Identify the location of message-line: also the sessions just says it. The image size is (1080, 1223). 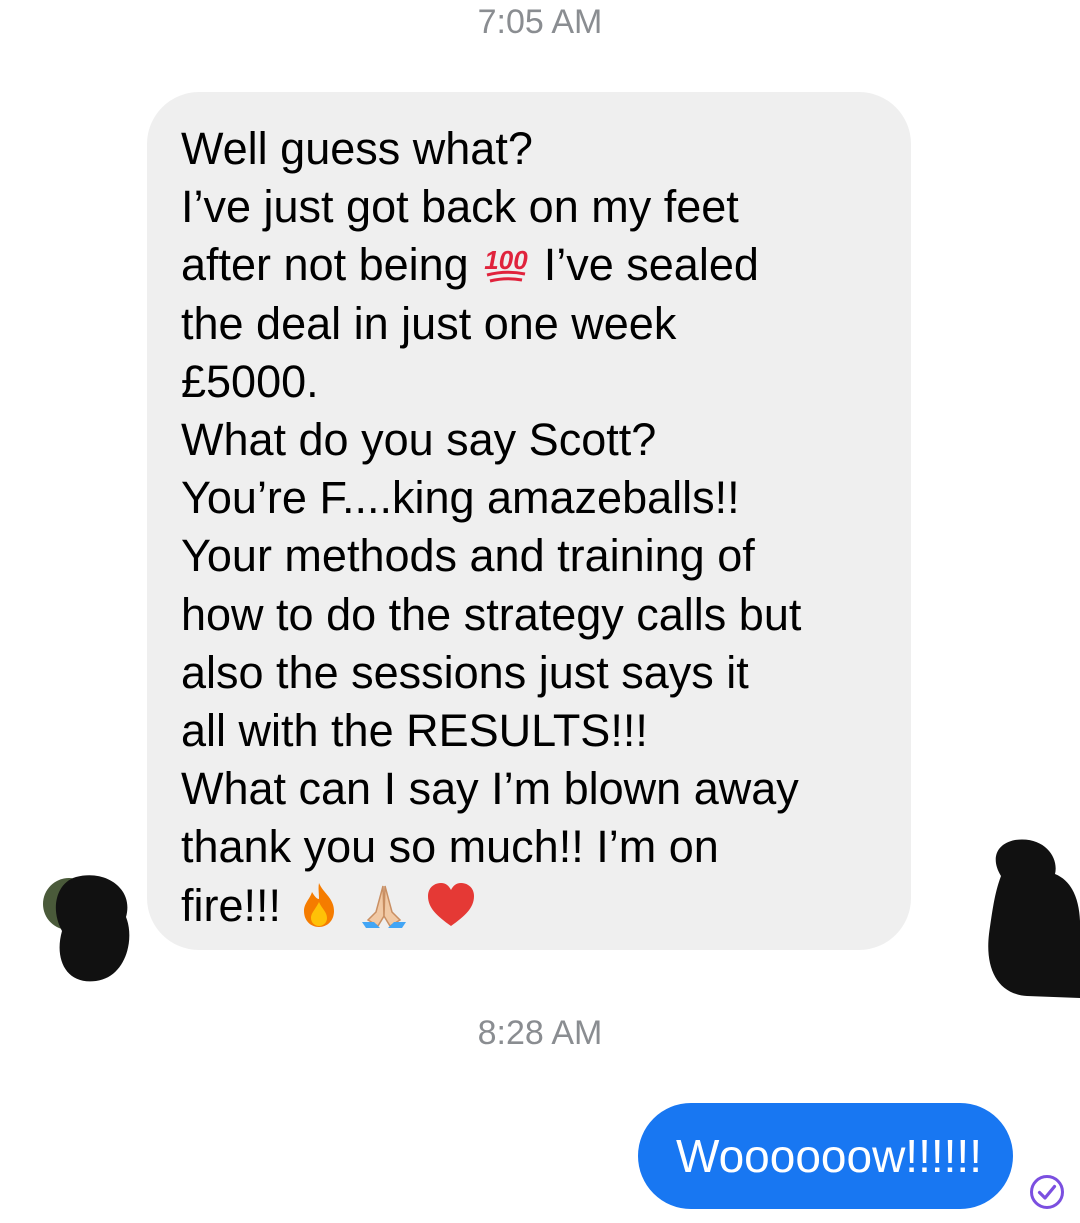
(465, 672).